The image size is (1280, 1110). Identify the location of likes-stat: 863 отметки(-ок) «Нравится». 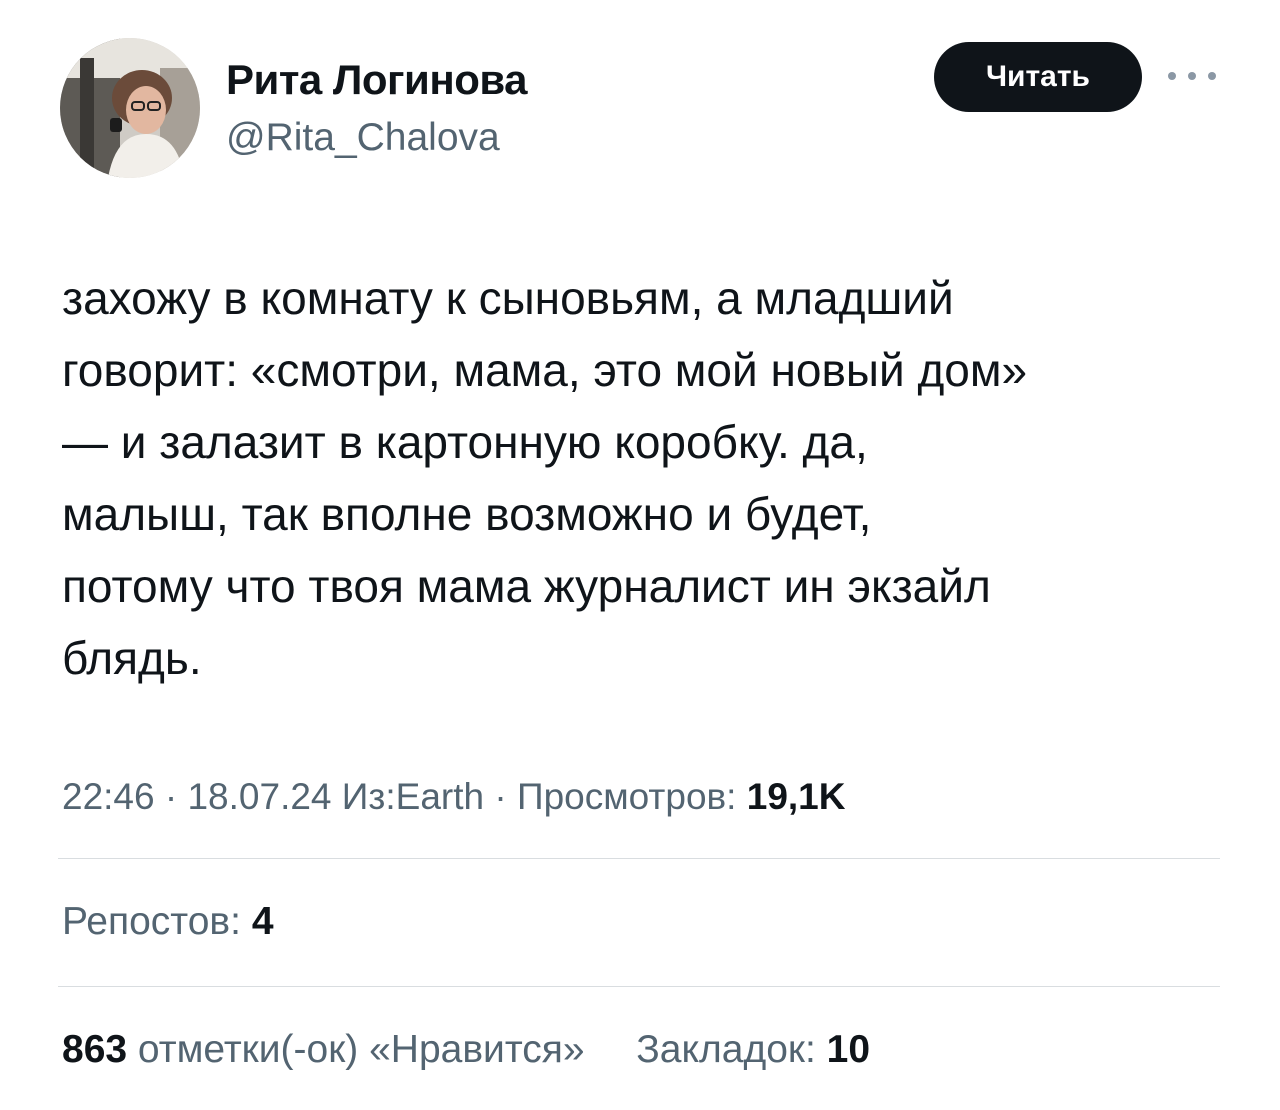
(328, 1049).